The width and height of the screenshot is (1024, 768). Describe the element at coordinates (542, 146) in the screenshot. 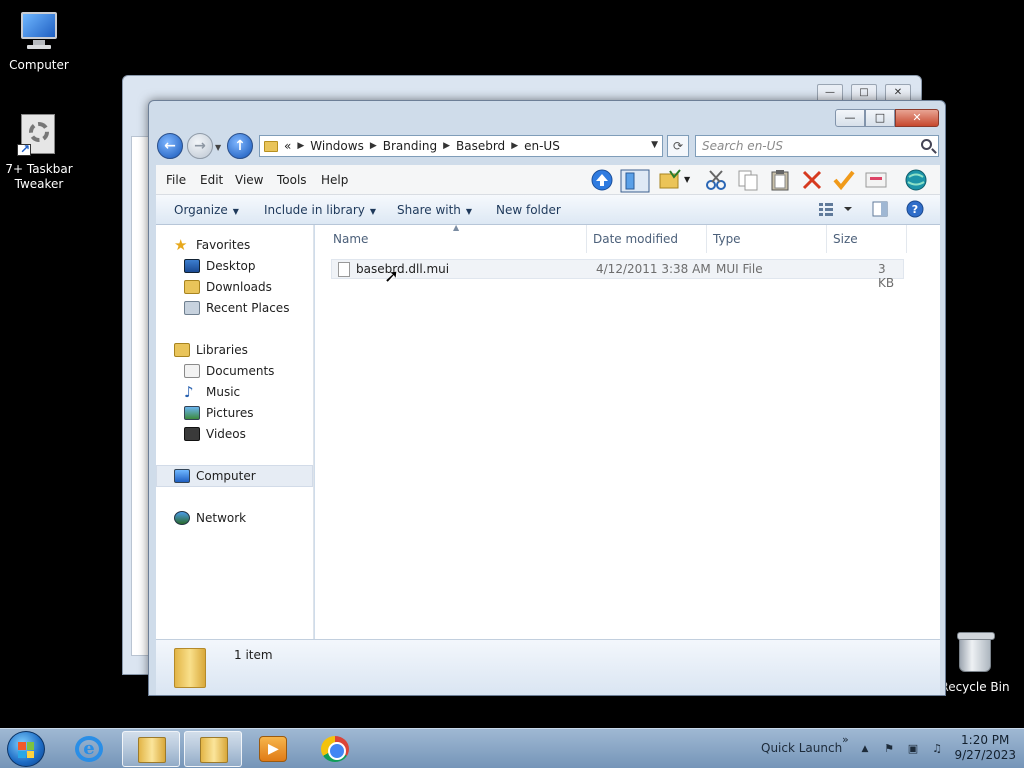

I see `breadcrumb-en-us: en-US` at that location.